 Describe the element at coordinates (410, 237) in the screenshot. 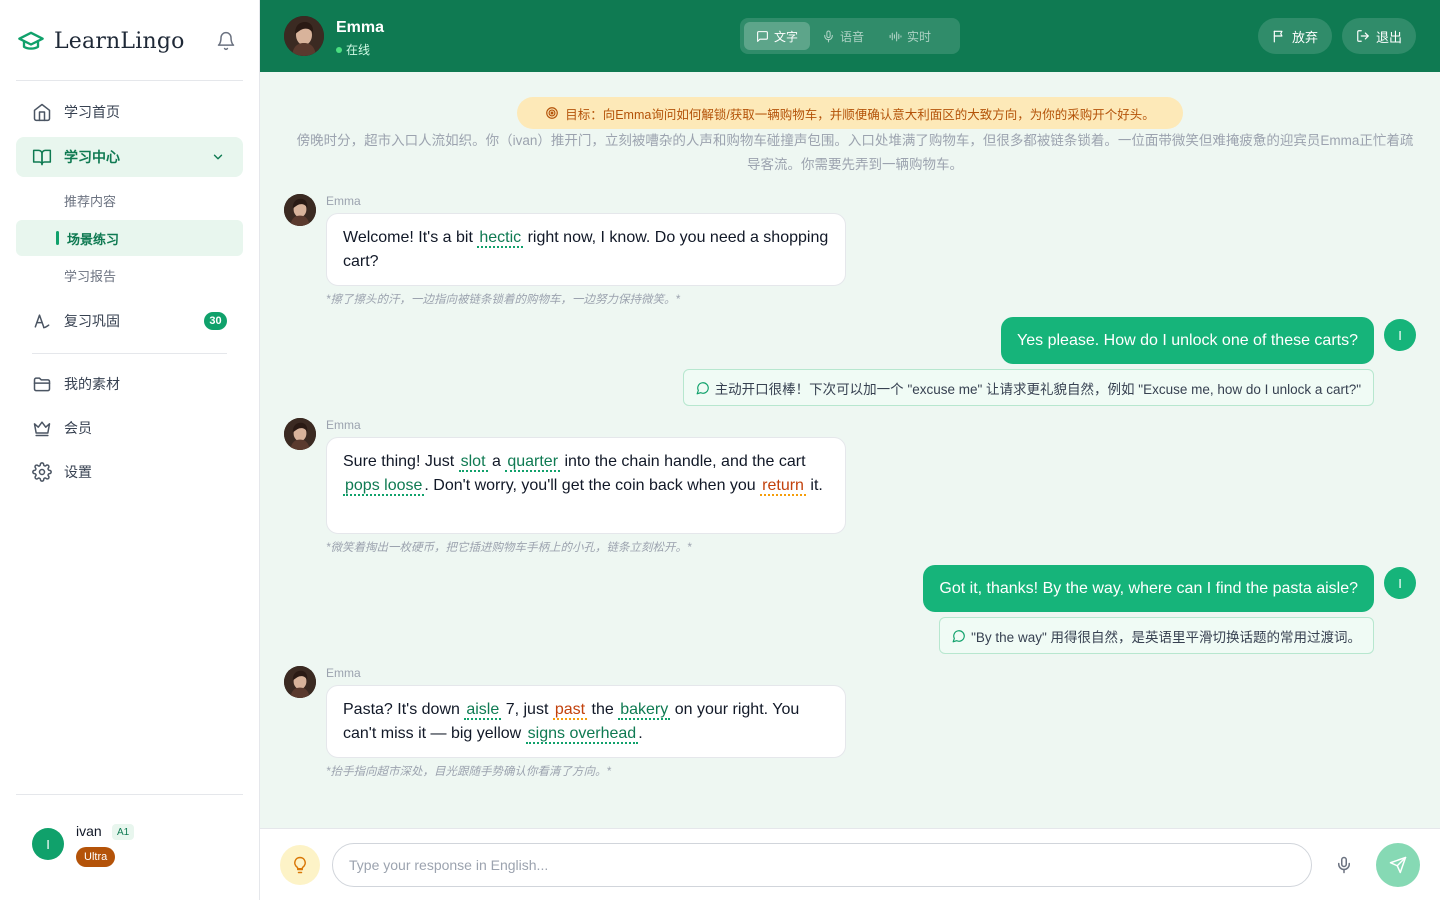

I see `message-text: Welcome! It's a bit` at that location.